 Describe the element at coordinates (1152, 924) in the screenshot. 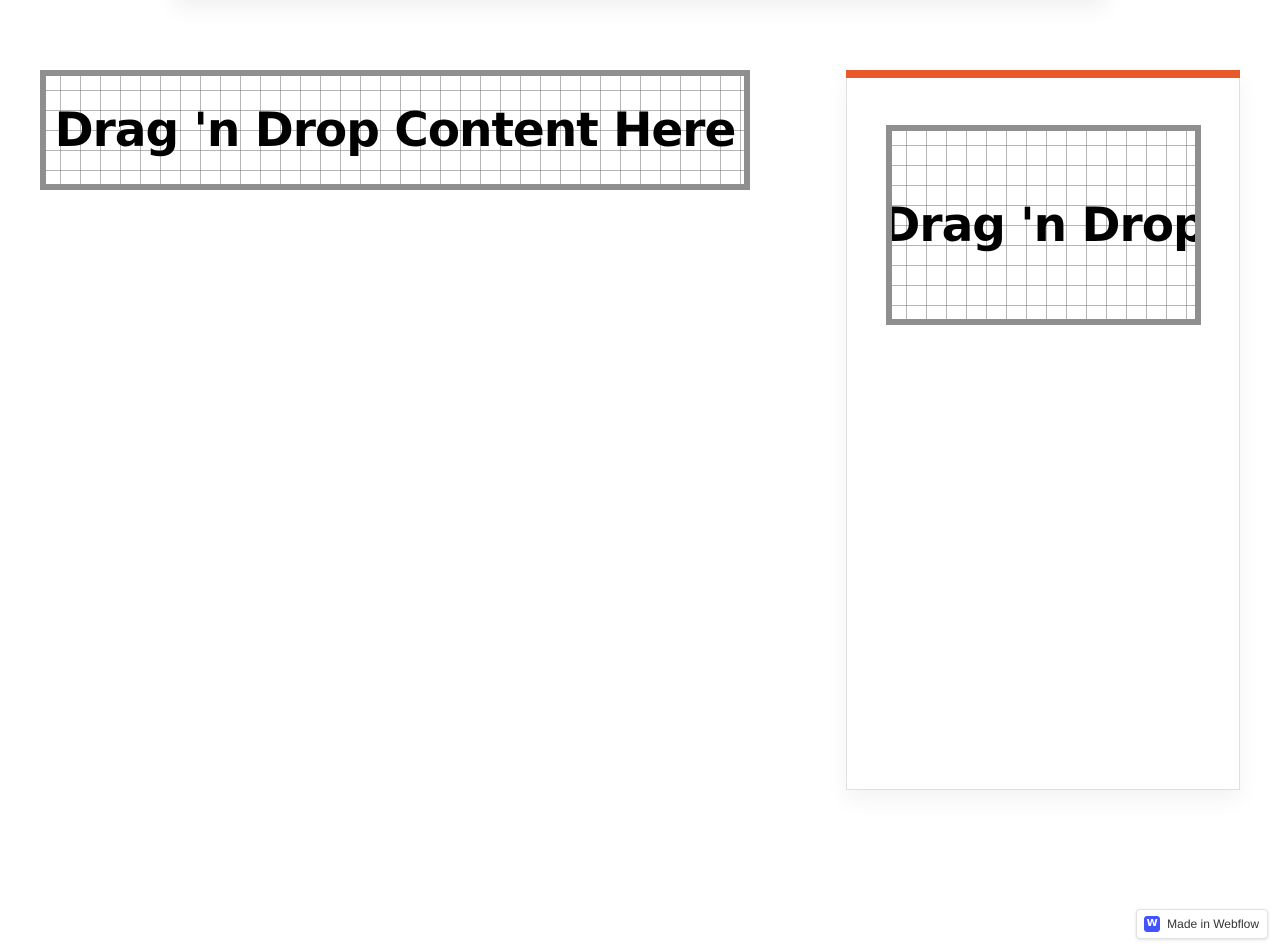

I see `webflow-logo-icon: W` at that location.